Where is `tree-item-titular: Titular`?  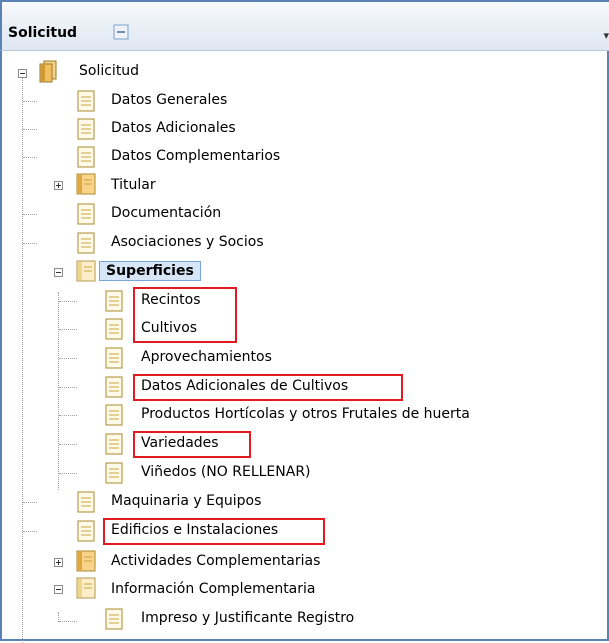 tree-item-titular: Titular is located at coordinates (133, 185).